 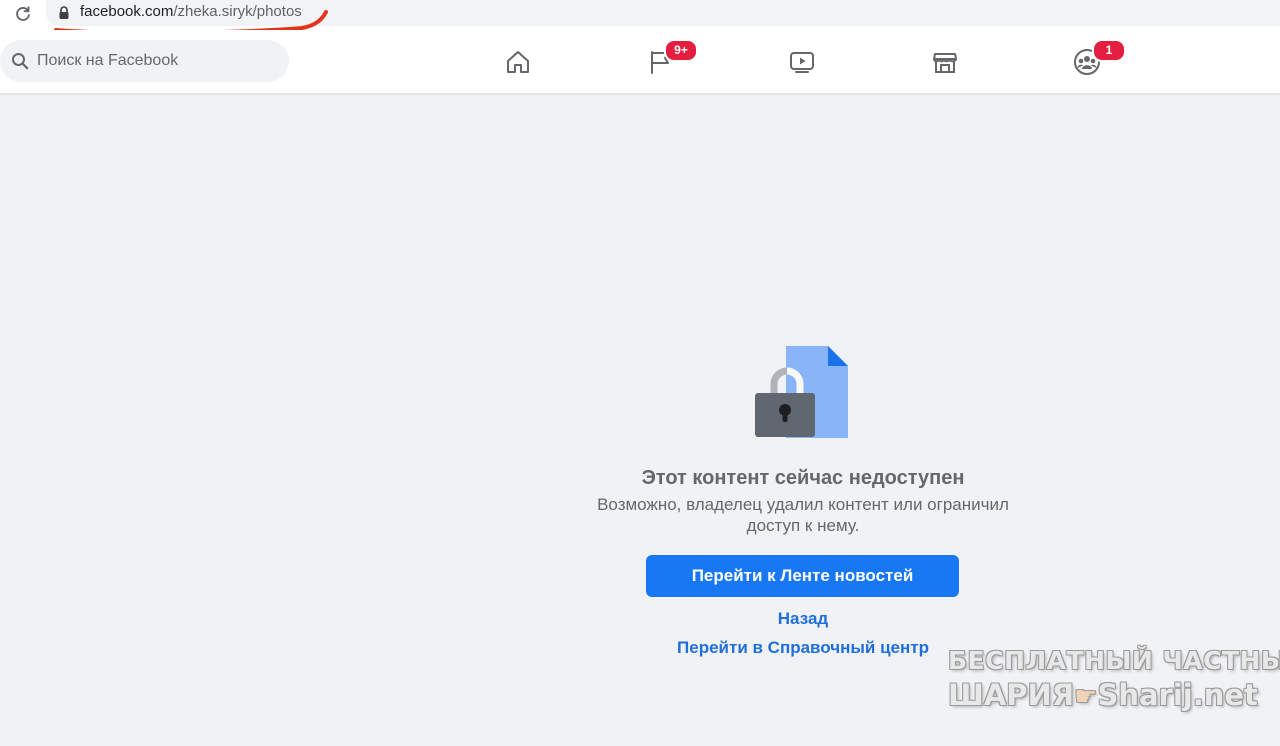 I want to click on page-title: Этот контент сейчас недоступен, so click(x=803, y=478).